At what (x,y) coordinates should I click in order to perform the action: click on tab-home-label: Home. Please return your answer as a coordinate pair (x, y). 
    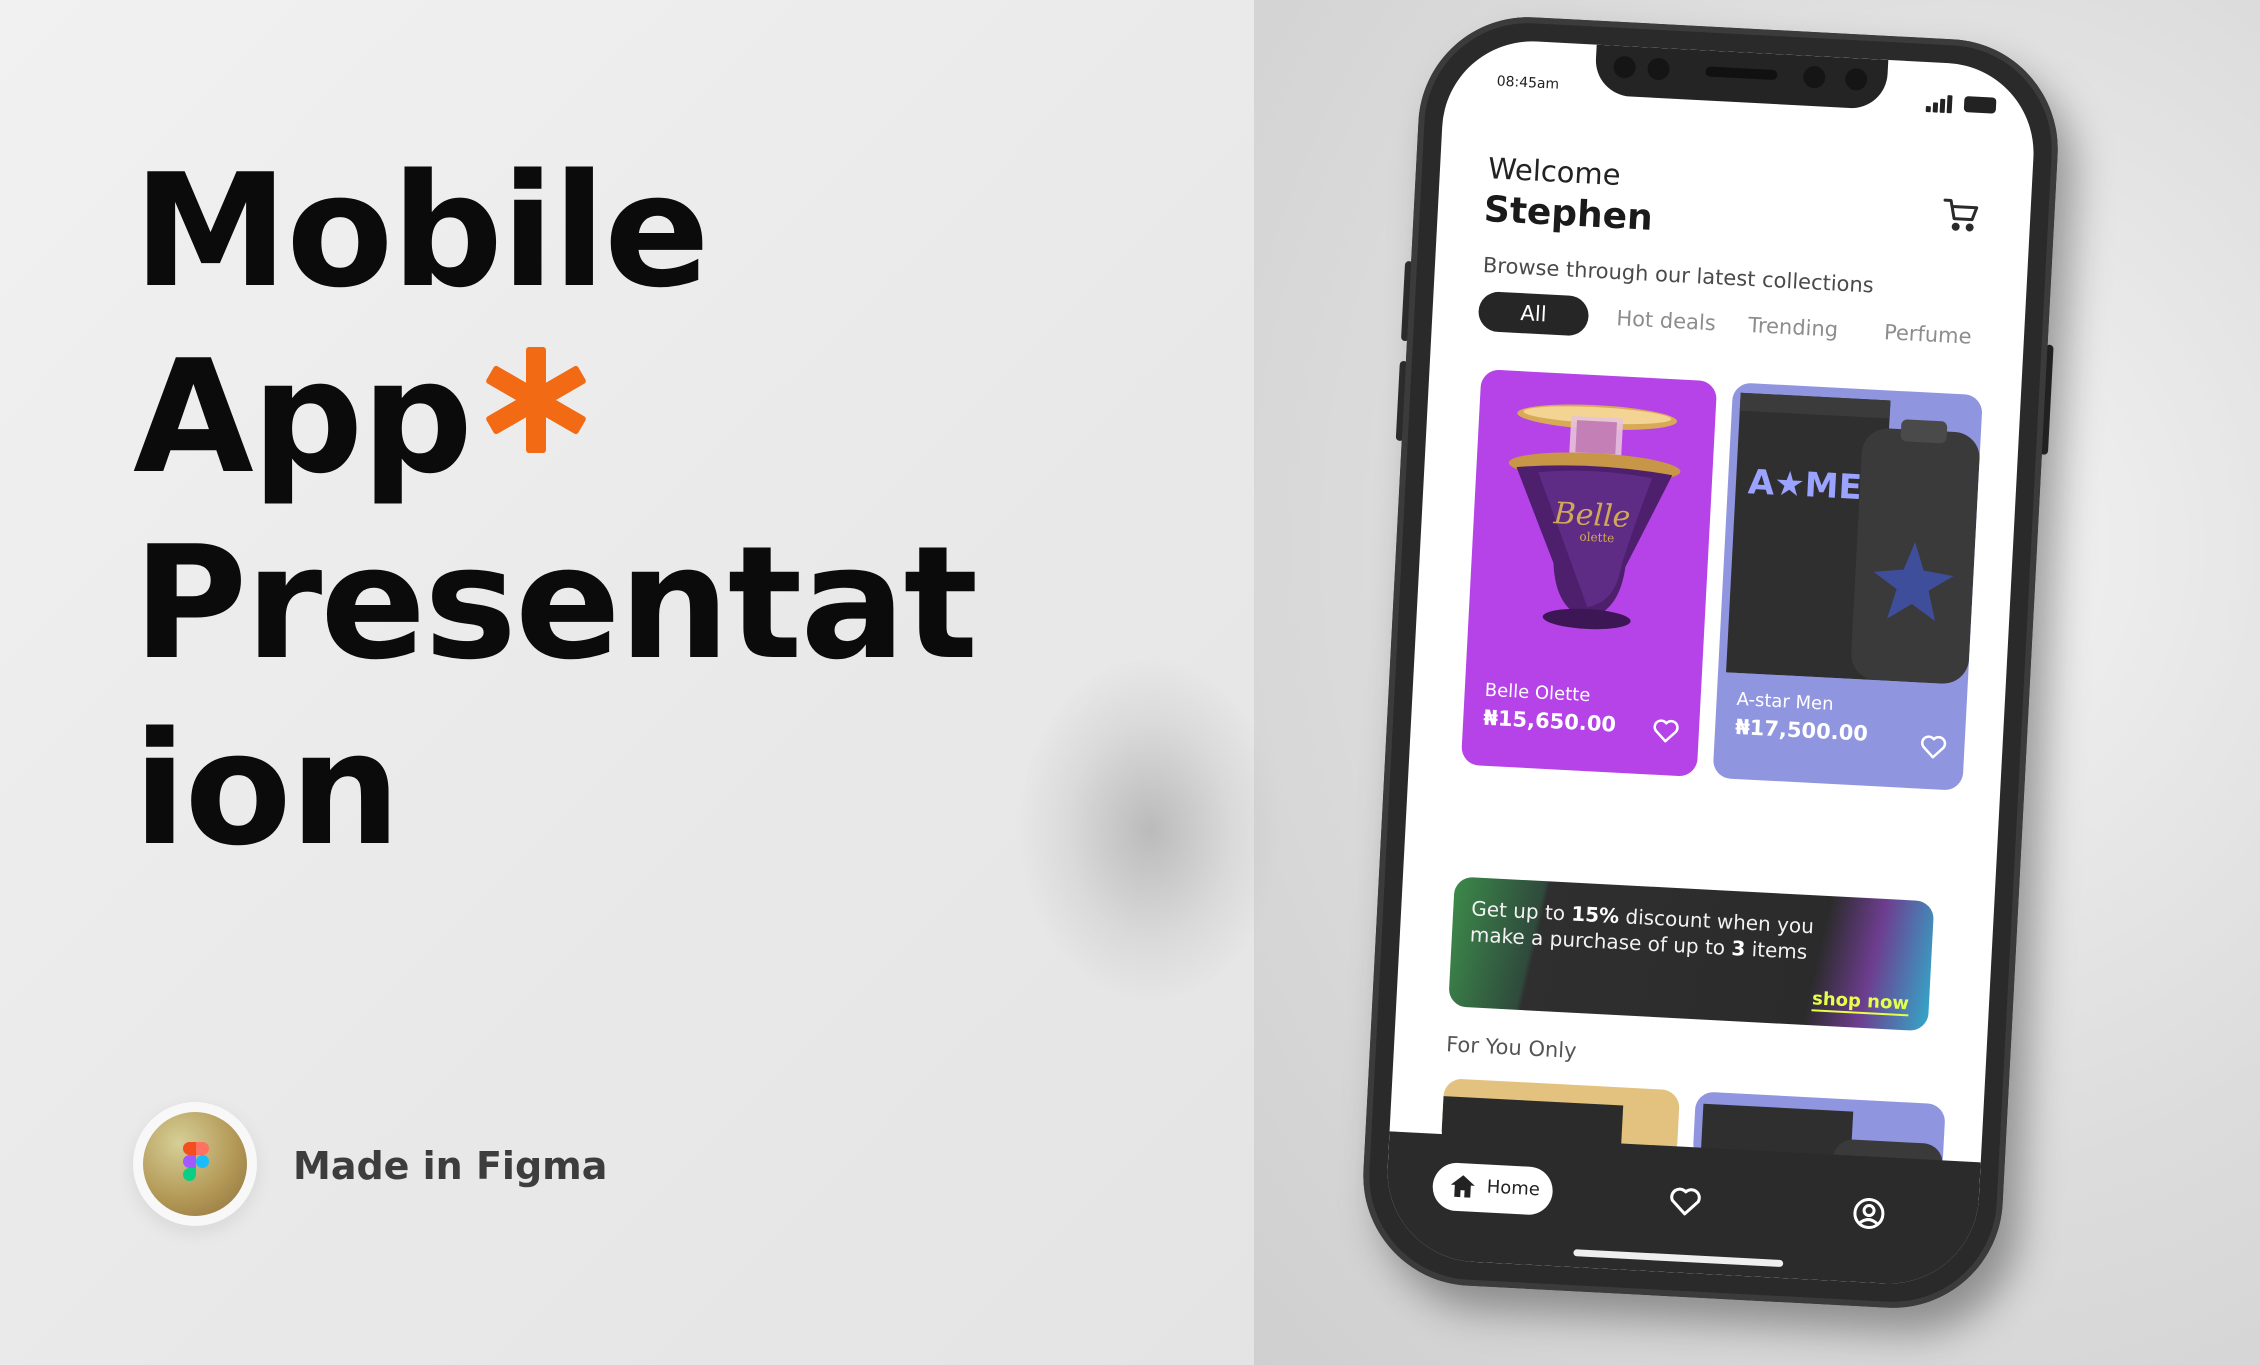
    Looking at the image, I should click on (1513, 1188).